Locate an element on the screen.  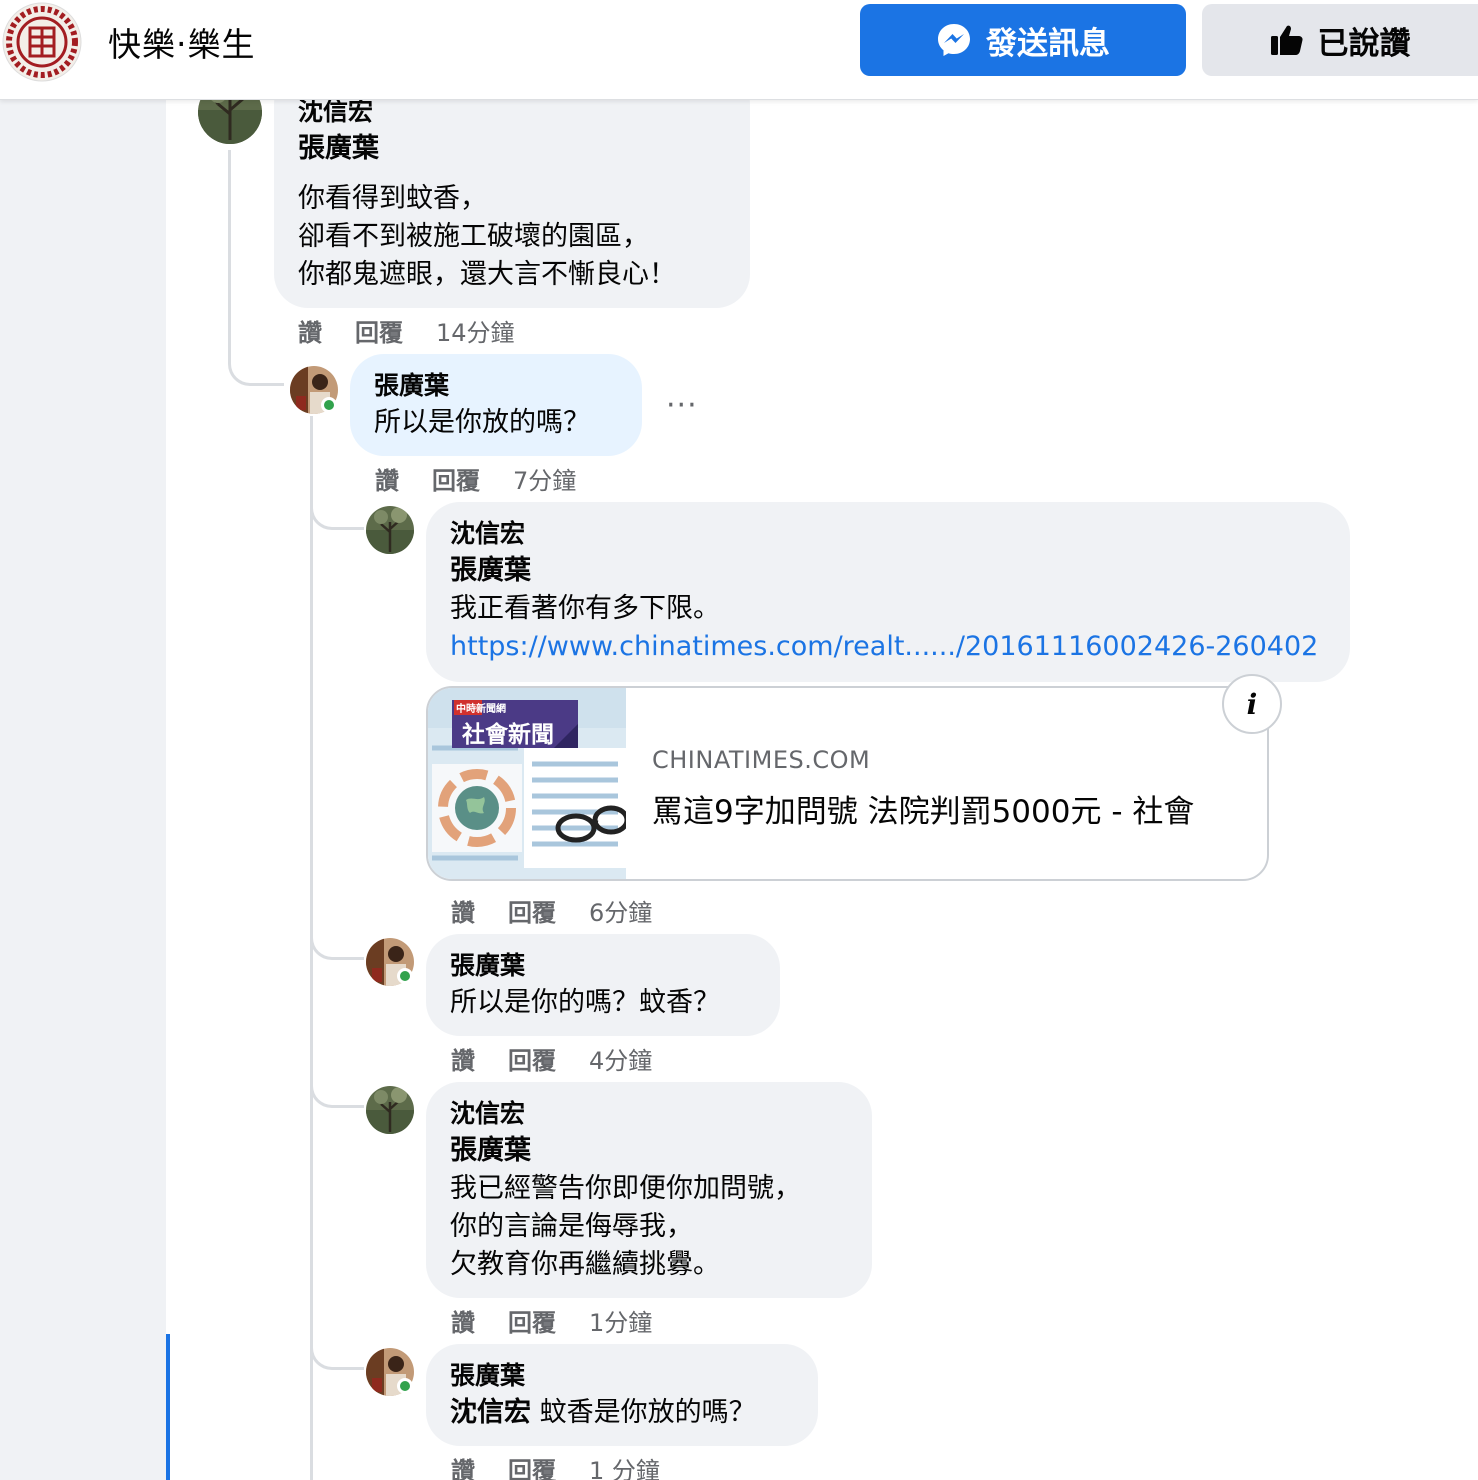
link-preview-title: 罵這9字加問號 法院判罰5000元 - 社會 is located at coordinates (923, 808).